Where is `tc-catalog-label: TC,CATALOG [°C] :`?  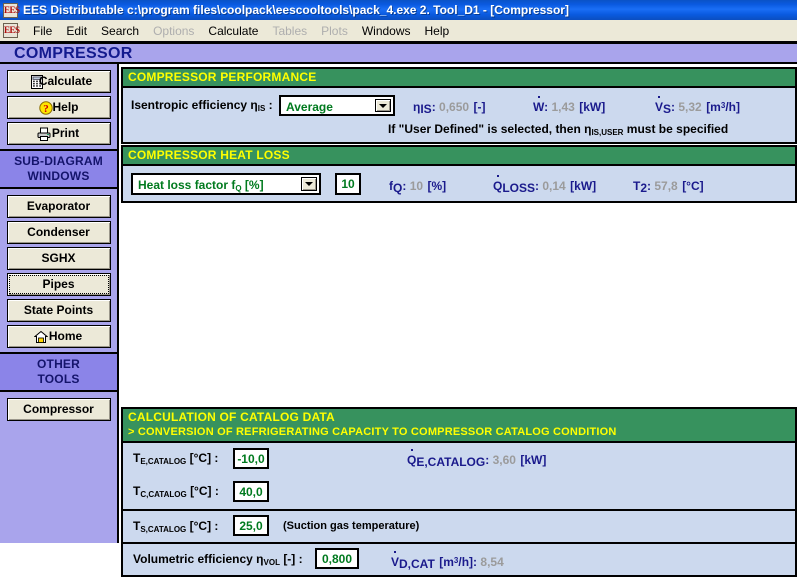
tc-catalog-label: TC,CATALOG [°C] : is located at coordinates (176, 491).